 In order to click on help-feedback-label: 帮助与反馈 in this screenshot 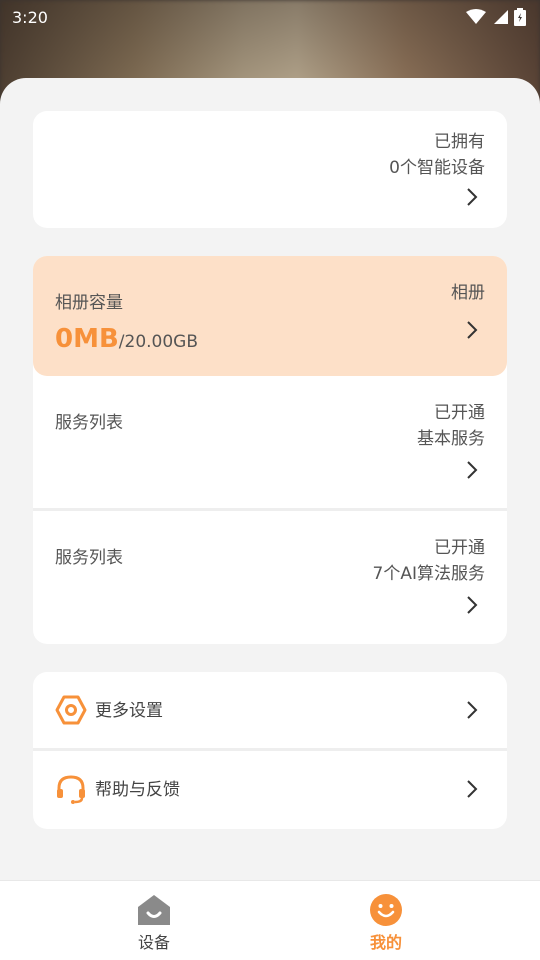, I will do `click(137, 790)`.